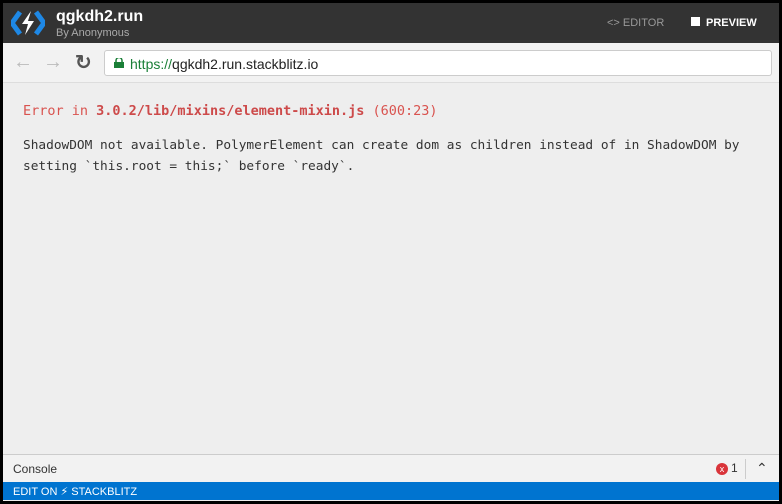 This screenshot has width=782, height=504. Describe the element at coordinates (151, 64) in the screenshot. I see `url-scheme: https://` at that location.